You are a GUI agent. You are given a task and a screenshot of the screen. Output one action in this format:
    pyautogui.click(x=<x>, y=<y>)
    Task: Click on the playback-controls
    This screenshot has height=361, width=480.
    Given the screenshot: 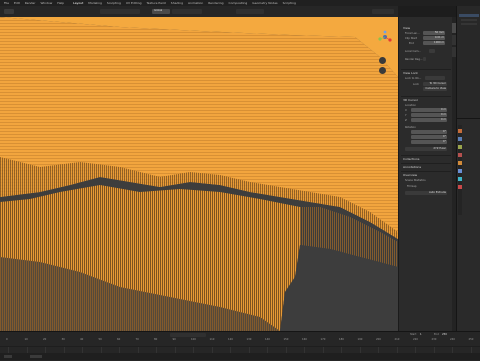 What is the action you would take?
    pyautogui.click(x=188, y=335)
    